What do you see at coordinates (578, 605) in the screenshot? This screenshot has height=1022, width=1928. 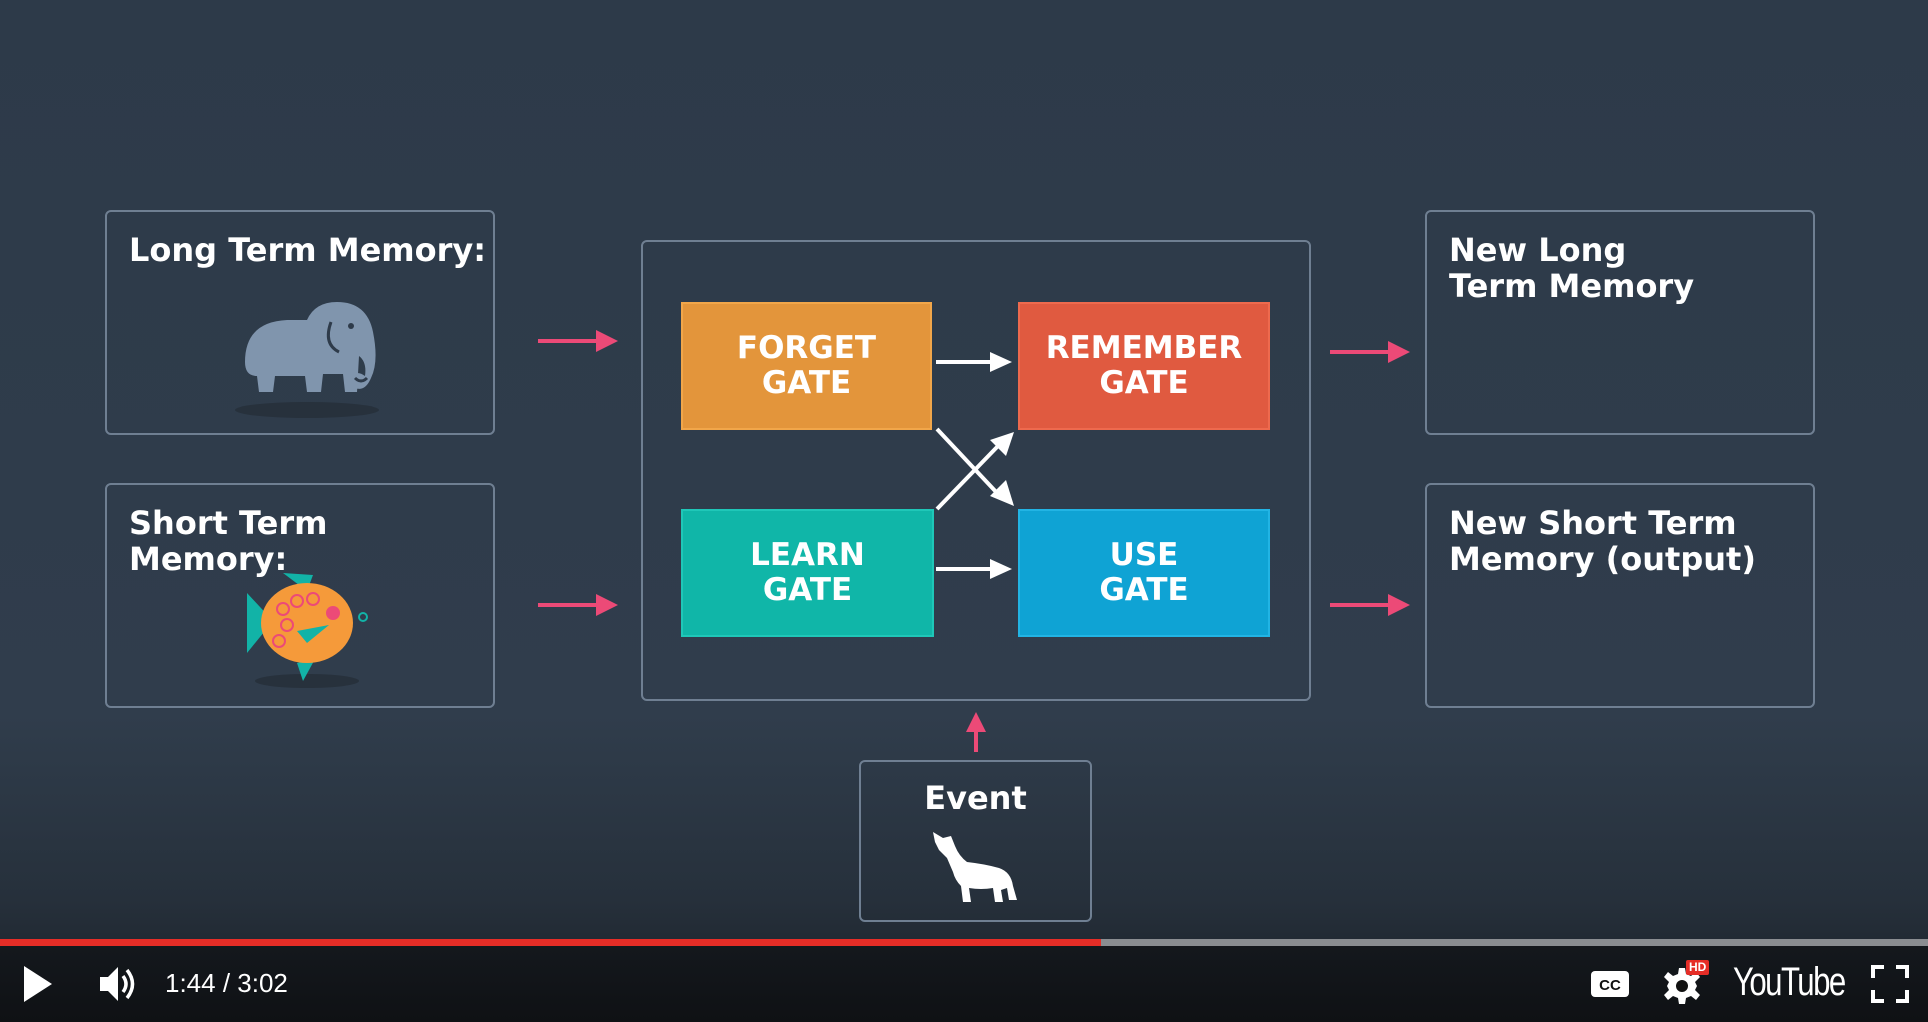 I see `input-arrow-short` at bounding box center [578, 605].